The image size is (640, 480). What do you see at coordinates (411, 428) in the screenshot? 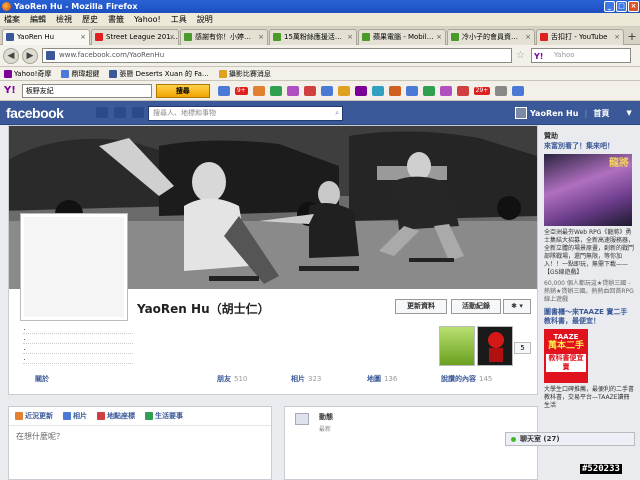
I see `activity-subtitle: 最新` at bounding box center [411, 428].